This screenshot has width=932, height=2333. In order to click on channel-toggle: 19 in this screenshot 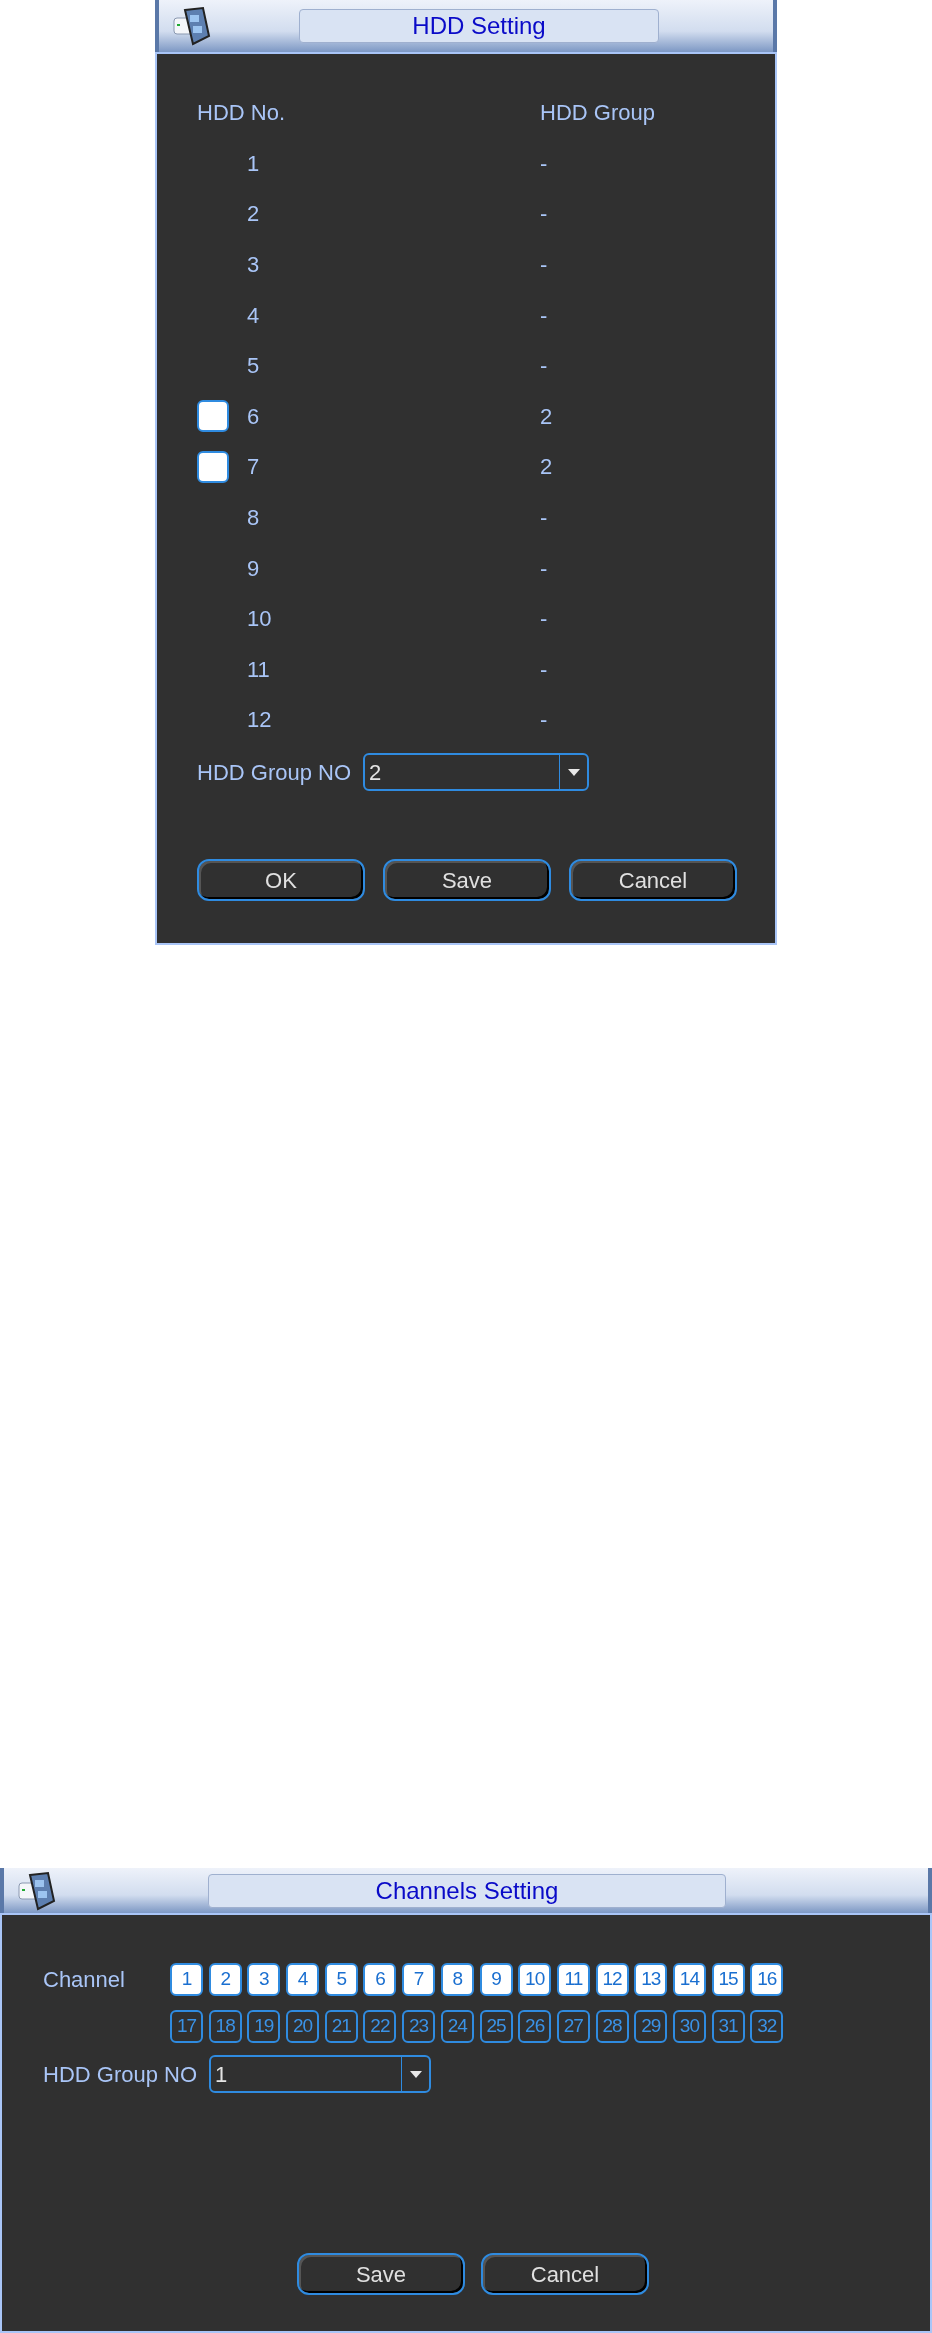, I will do `click(264, 2026)`.